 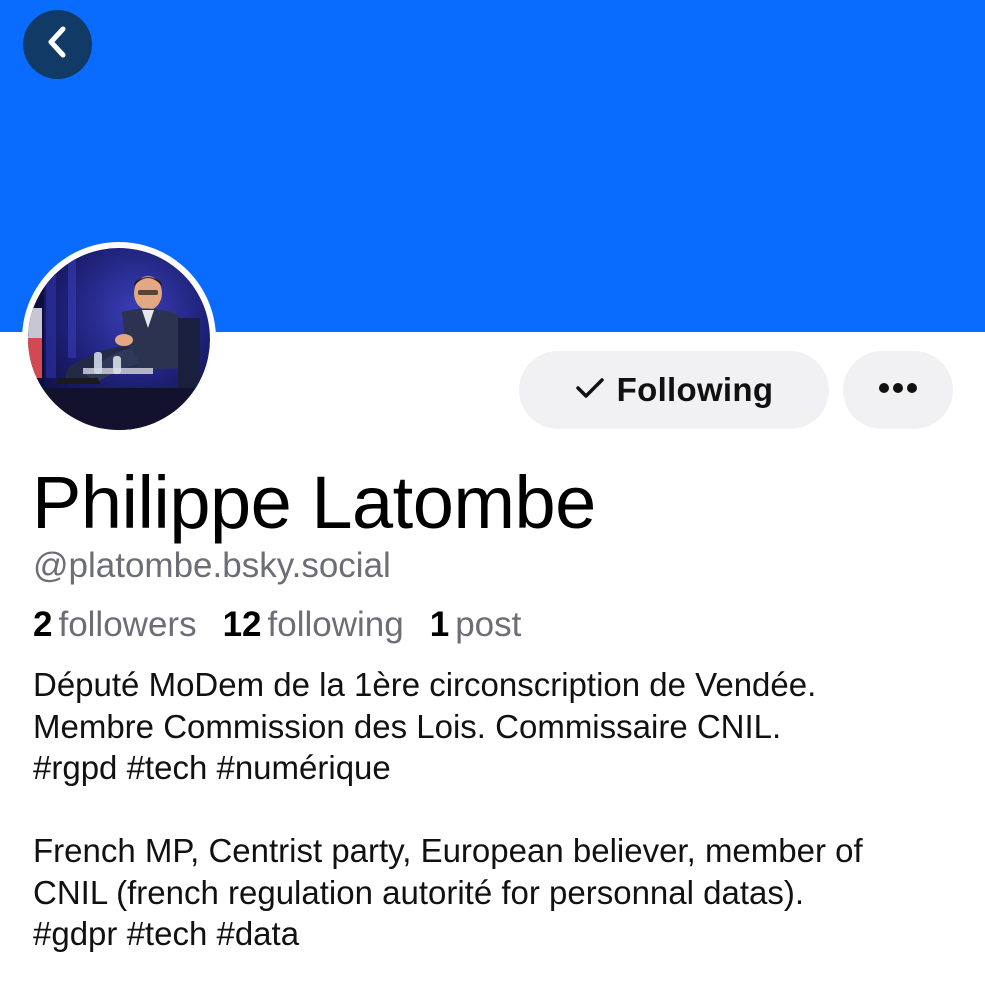 I want to click on followers-stat: 2 followers, so click(x=115, y=625).